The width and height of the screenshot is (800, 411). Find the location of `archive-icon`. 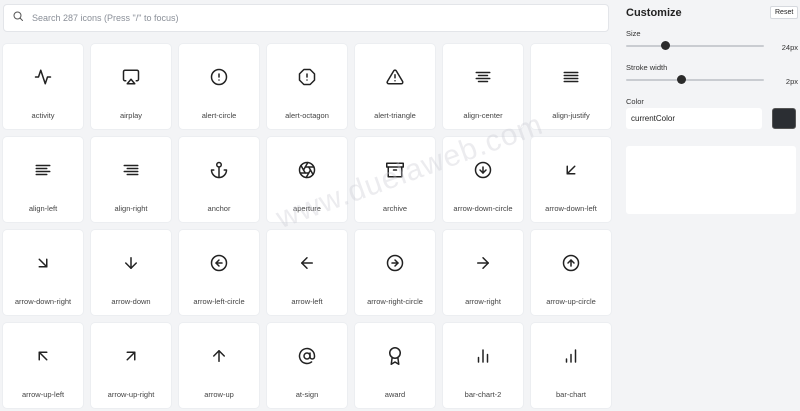

archive-icon is located at coordinates (395, 170).